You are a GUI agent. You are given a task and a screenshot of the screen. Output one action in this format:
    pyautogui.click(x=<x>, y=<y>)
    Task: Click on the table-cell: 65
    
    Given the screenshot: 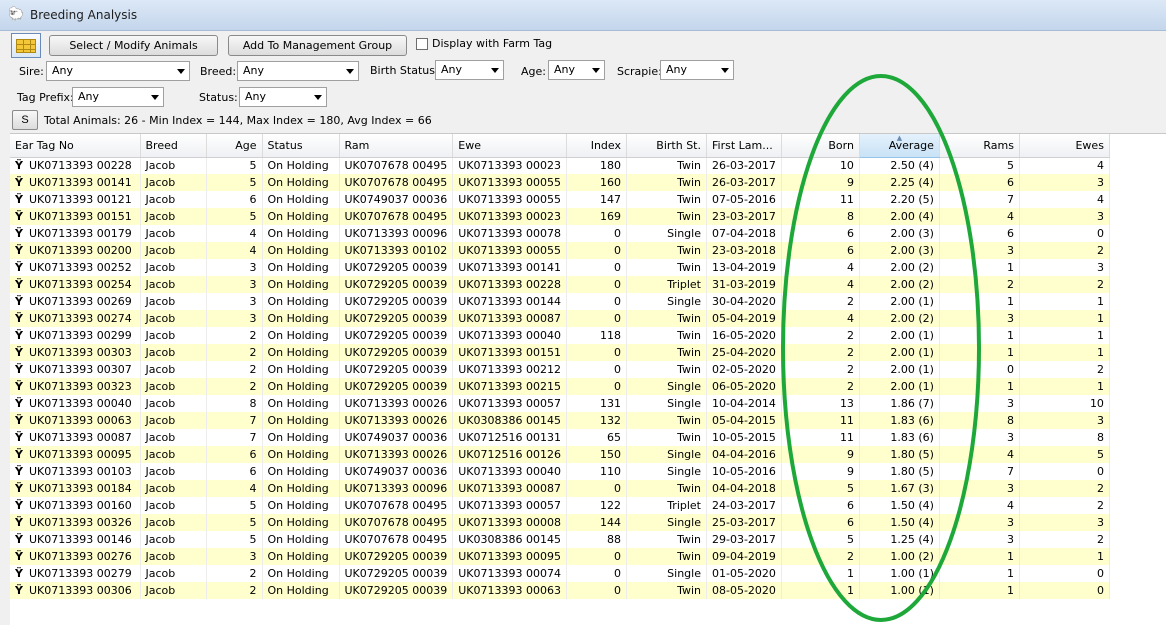 What is the action you would take?
    pyautogui.click(x=596, y=437)
    